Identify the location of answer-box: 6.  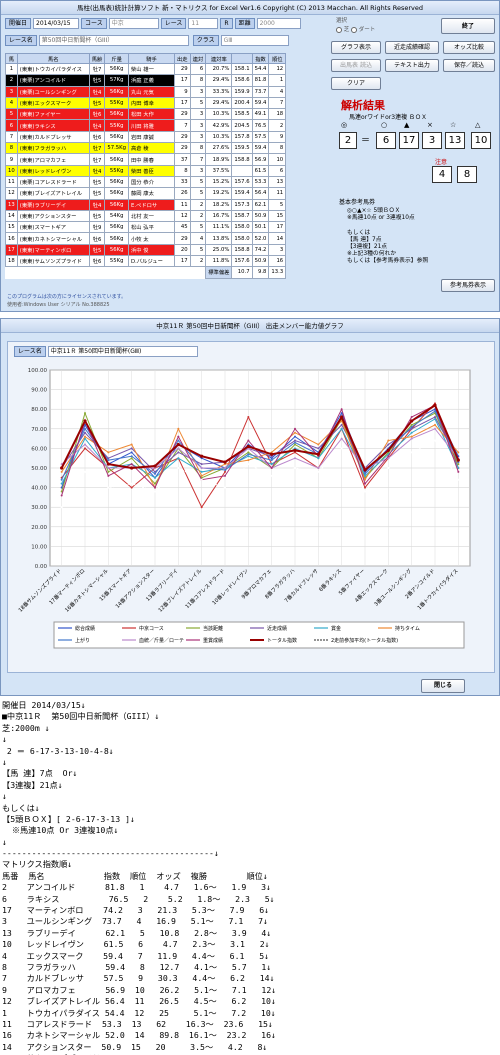
(386, 140).